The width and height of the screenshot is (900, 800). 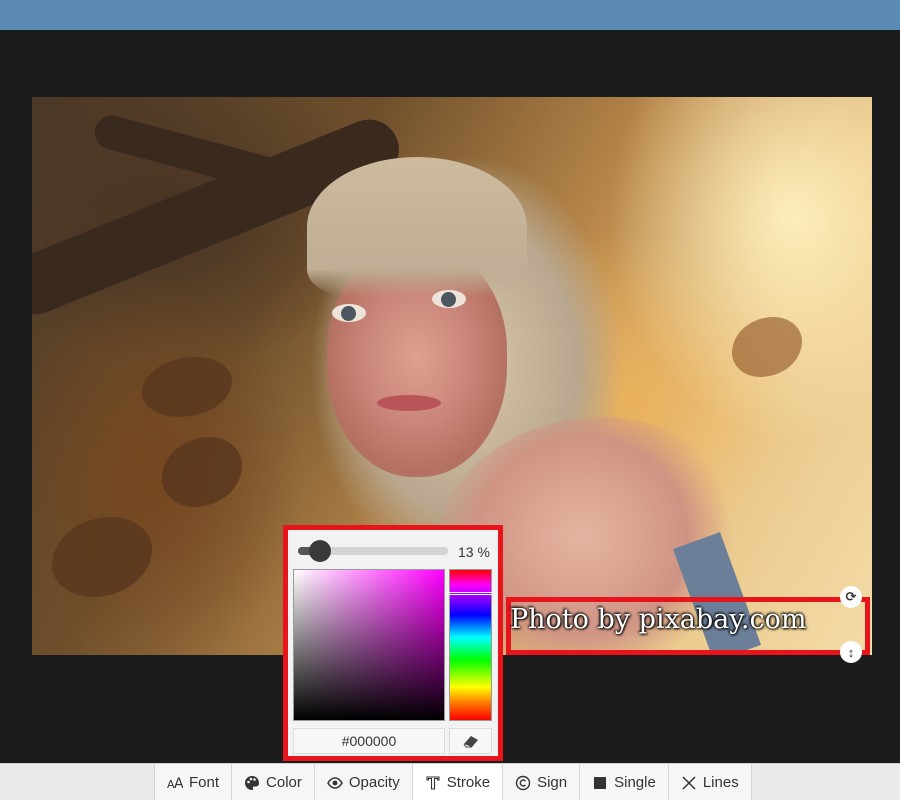 I want to click on svg-text: A, so click(x=178, y=783).